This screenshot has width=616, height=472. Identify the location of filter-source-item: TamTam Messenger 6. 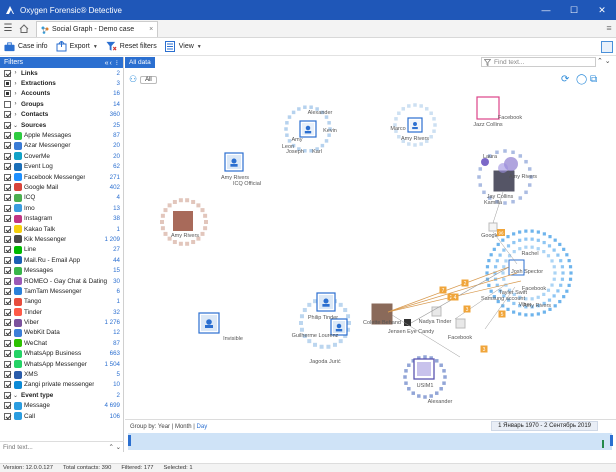
(61, 291).